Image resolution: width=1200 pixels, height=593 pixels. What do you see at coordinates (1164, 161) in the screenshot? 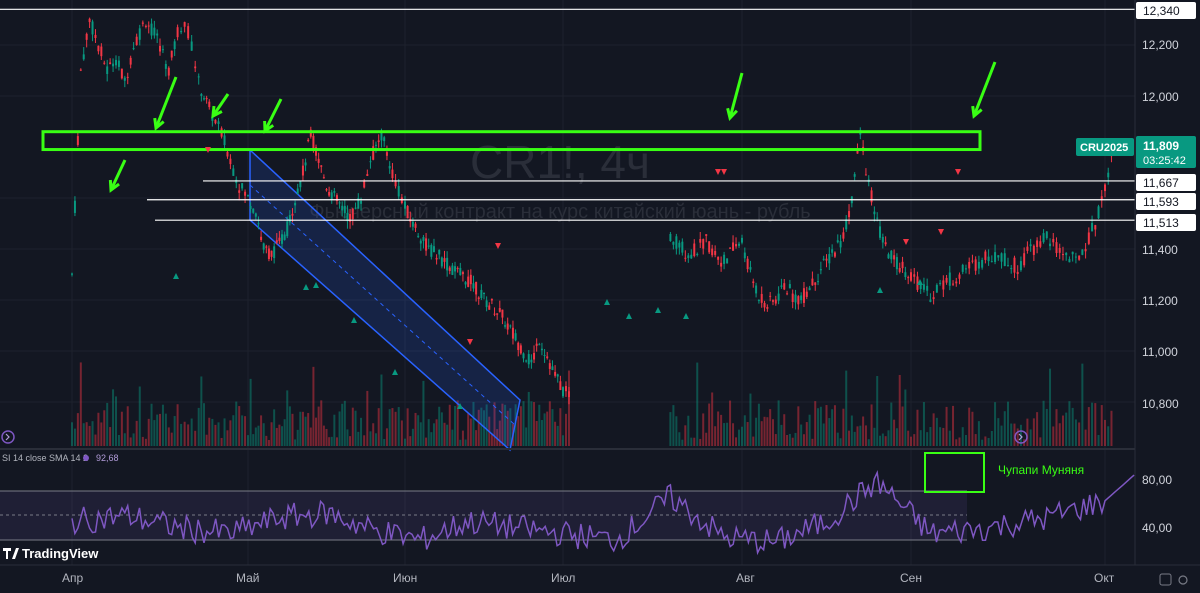
I see `countdown: 03:25:42` at bounding box center [1164, 161].